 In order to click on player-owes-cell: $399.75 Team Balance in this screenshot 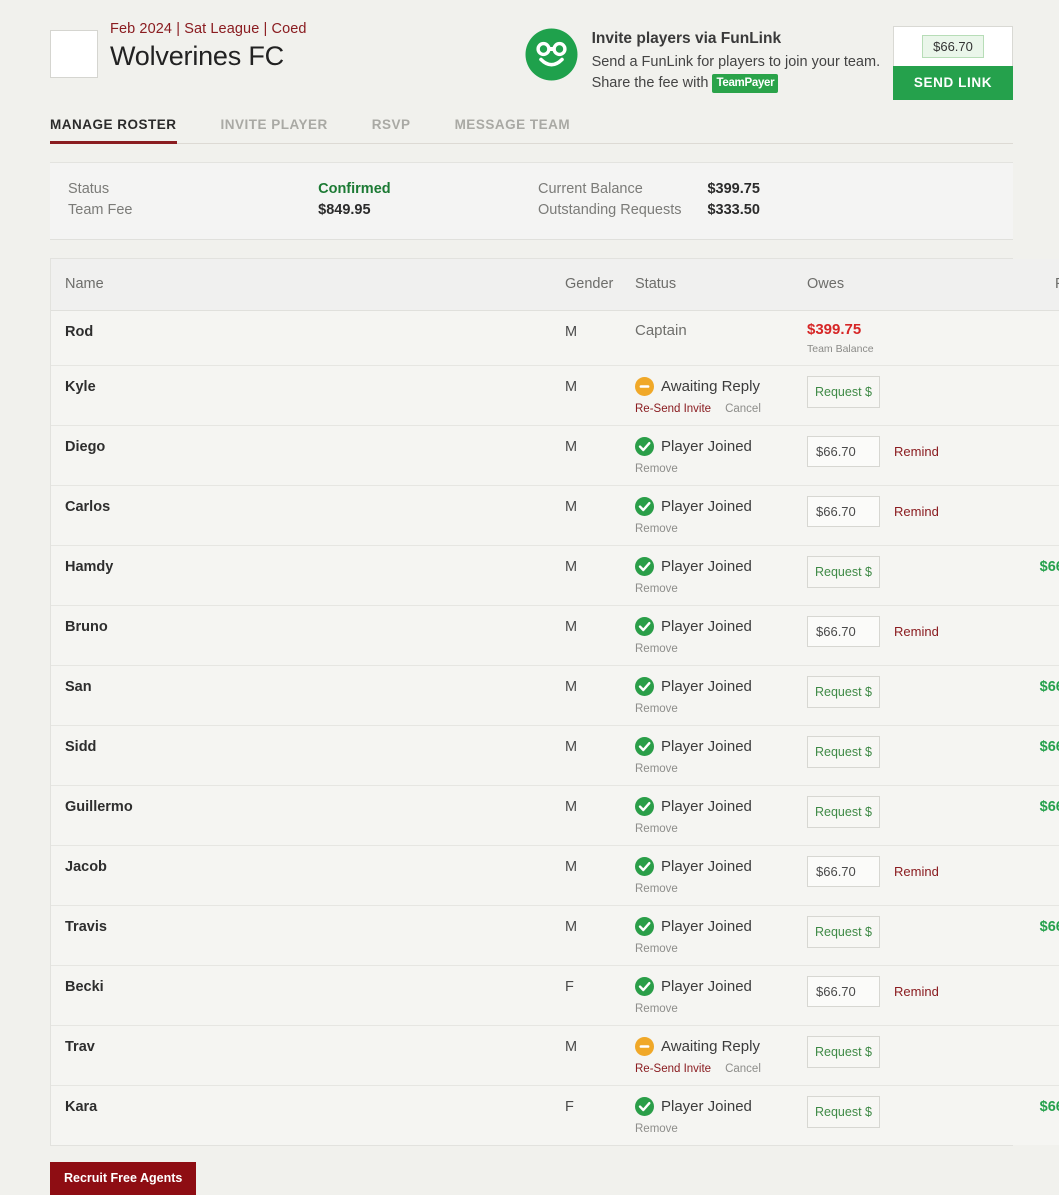, I will do `click(893, 338)`.